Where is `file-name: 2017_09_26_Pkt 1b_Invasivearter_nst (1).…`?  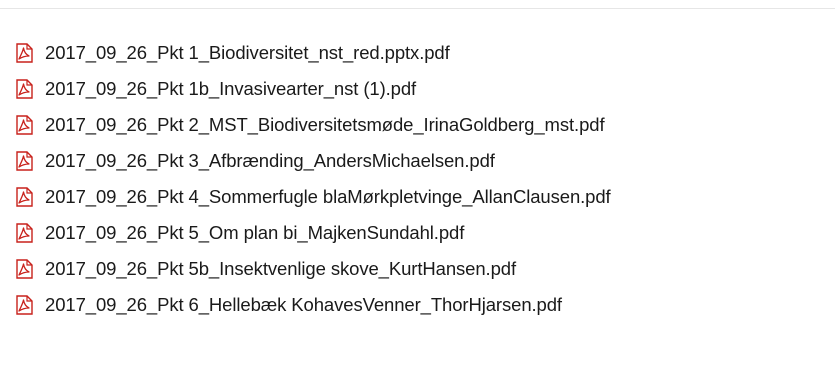 file-name: 2017_09_26_Pkt 1b_Invasivearter_nst (1).… is located at coordinates (231, 88).